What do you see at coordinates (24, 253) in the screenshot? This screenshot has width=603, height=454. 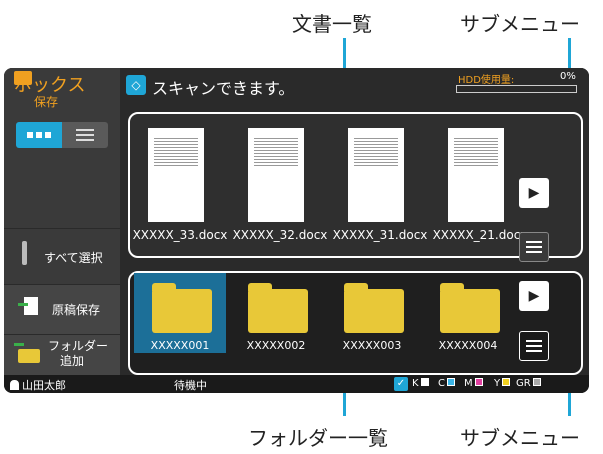 I see `select-all-icon` at bounding box center [24, 253].